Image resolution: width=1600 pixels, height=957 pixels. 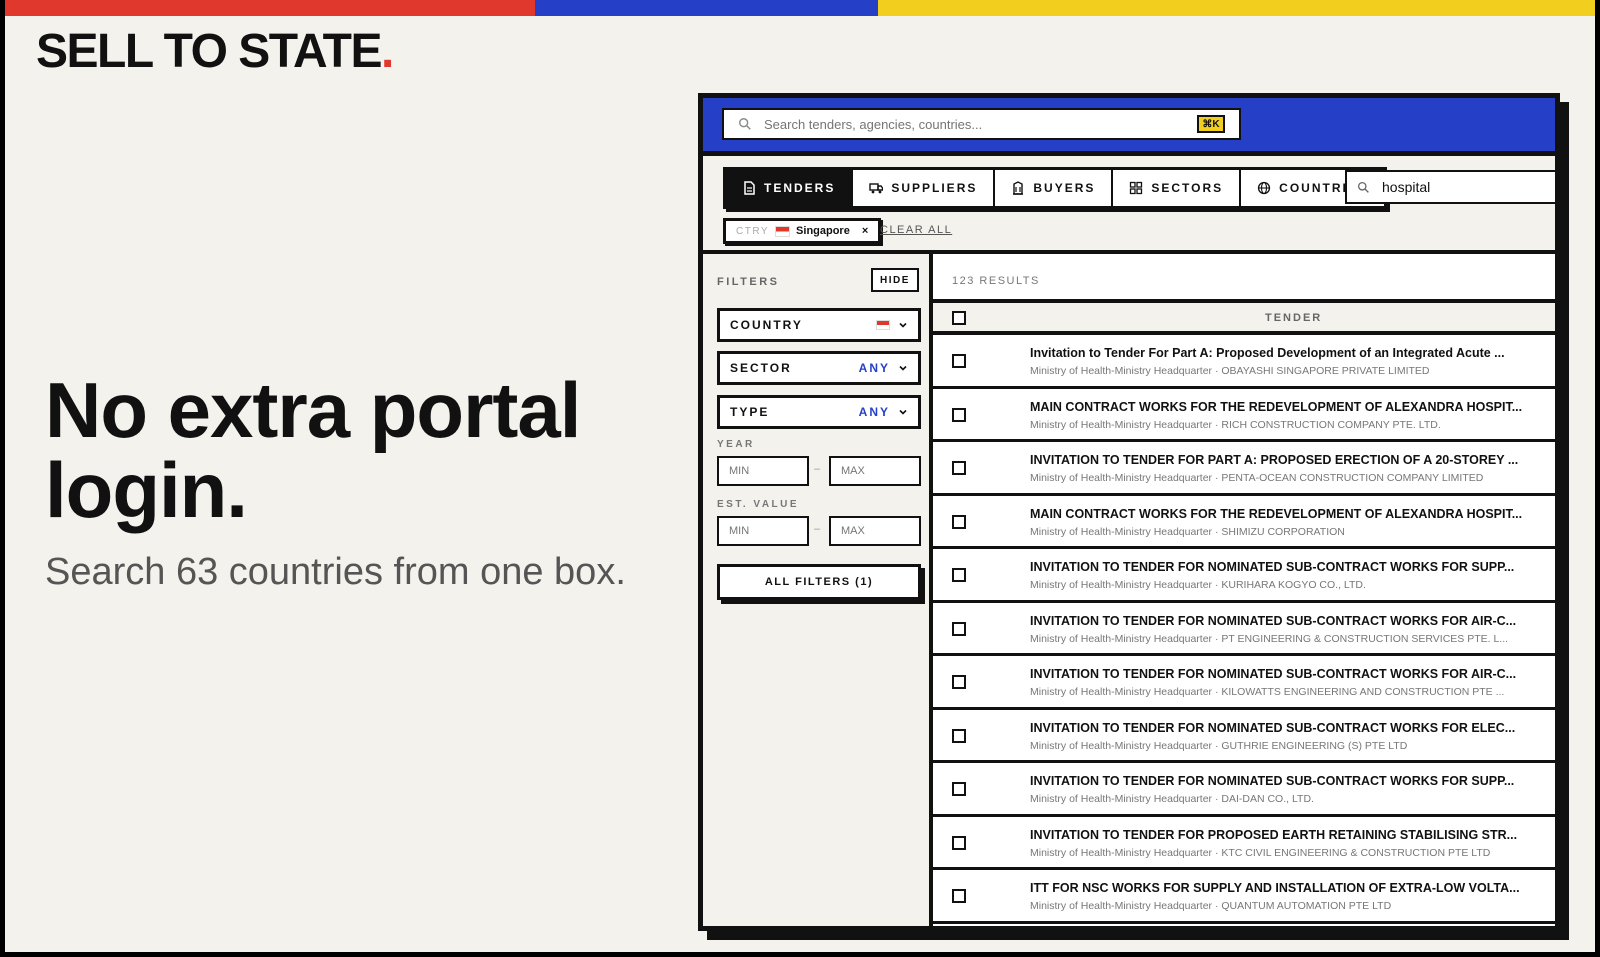 What do you see at coordinates (819, 325) in the screenshot?
I see `country-select: COUNTRY` at bounding box center [819, 325].